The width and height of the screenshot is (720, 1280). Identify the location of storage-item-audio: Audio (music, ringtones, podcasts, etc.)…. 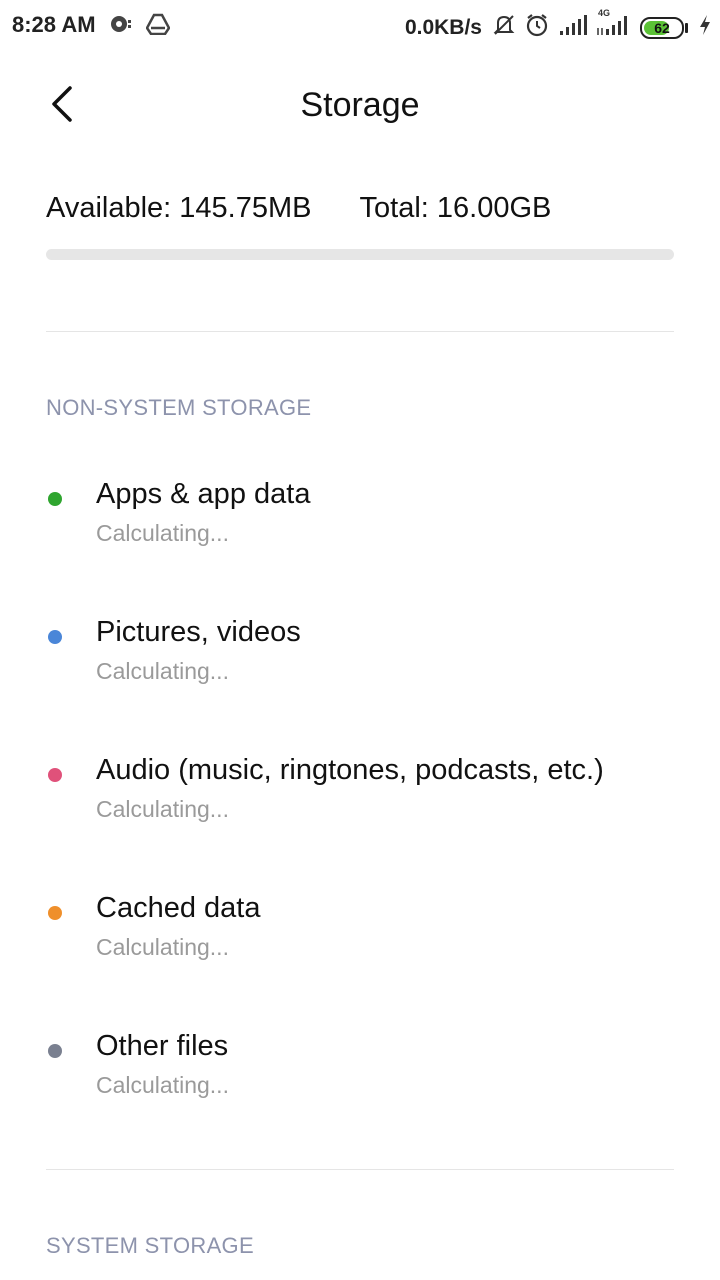
(360, 810).